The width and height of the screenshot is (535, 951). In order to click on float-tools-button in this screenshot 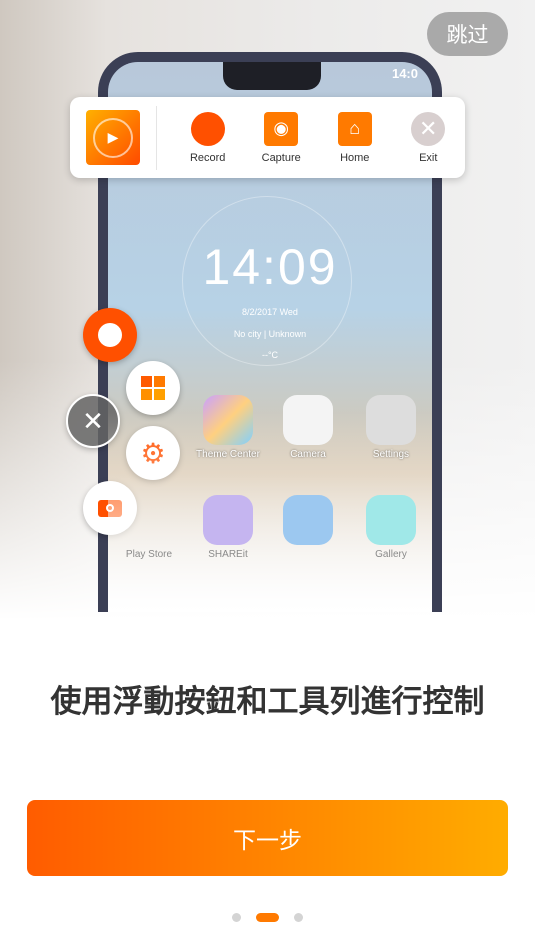, I will do `click(153, 388)`.